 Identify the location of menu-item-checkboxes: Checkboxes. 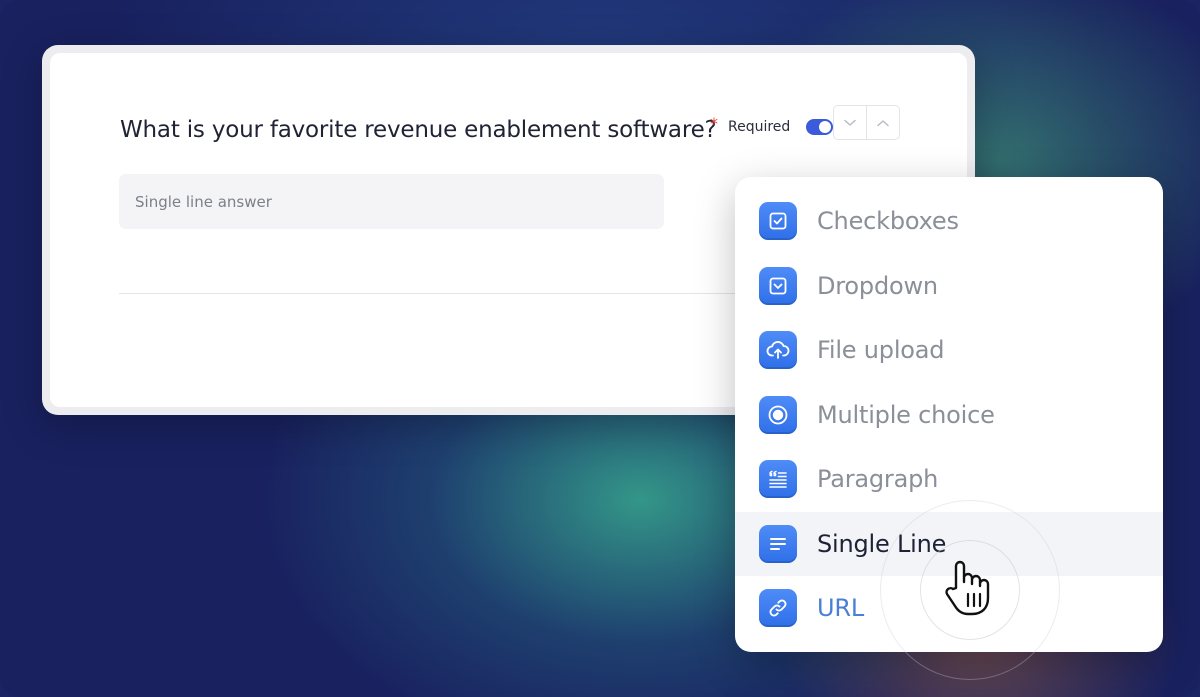
(949, 221).